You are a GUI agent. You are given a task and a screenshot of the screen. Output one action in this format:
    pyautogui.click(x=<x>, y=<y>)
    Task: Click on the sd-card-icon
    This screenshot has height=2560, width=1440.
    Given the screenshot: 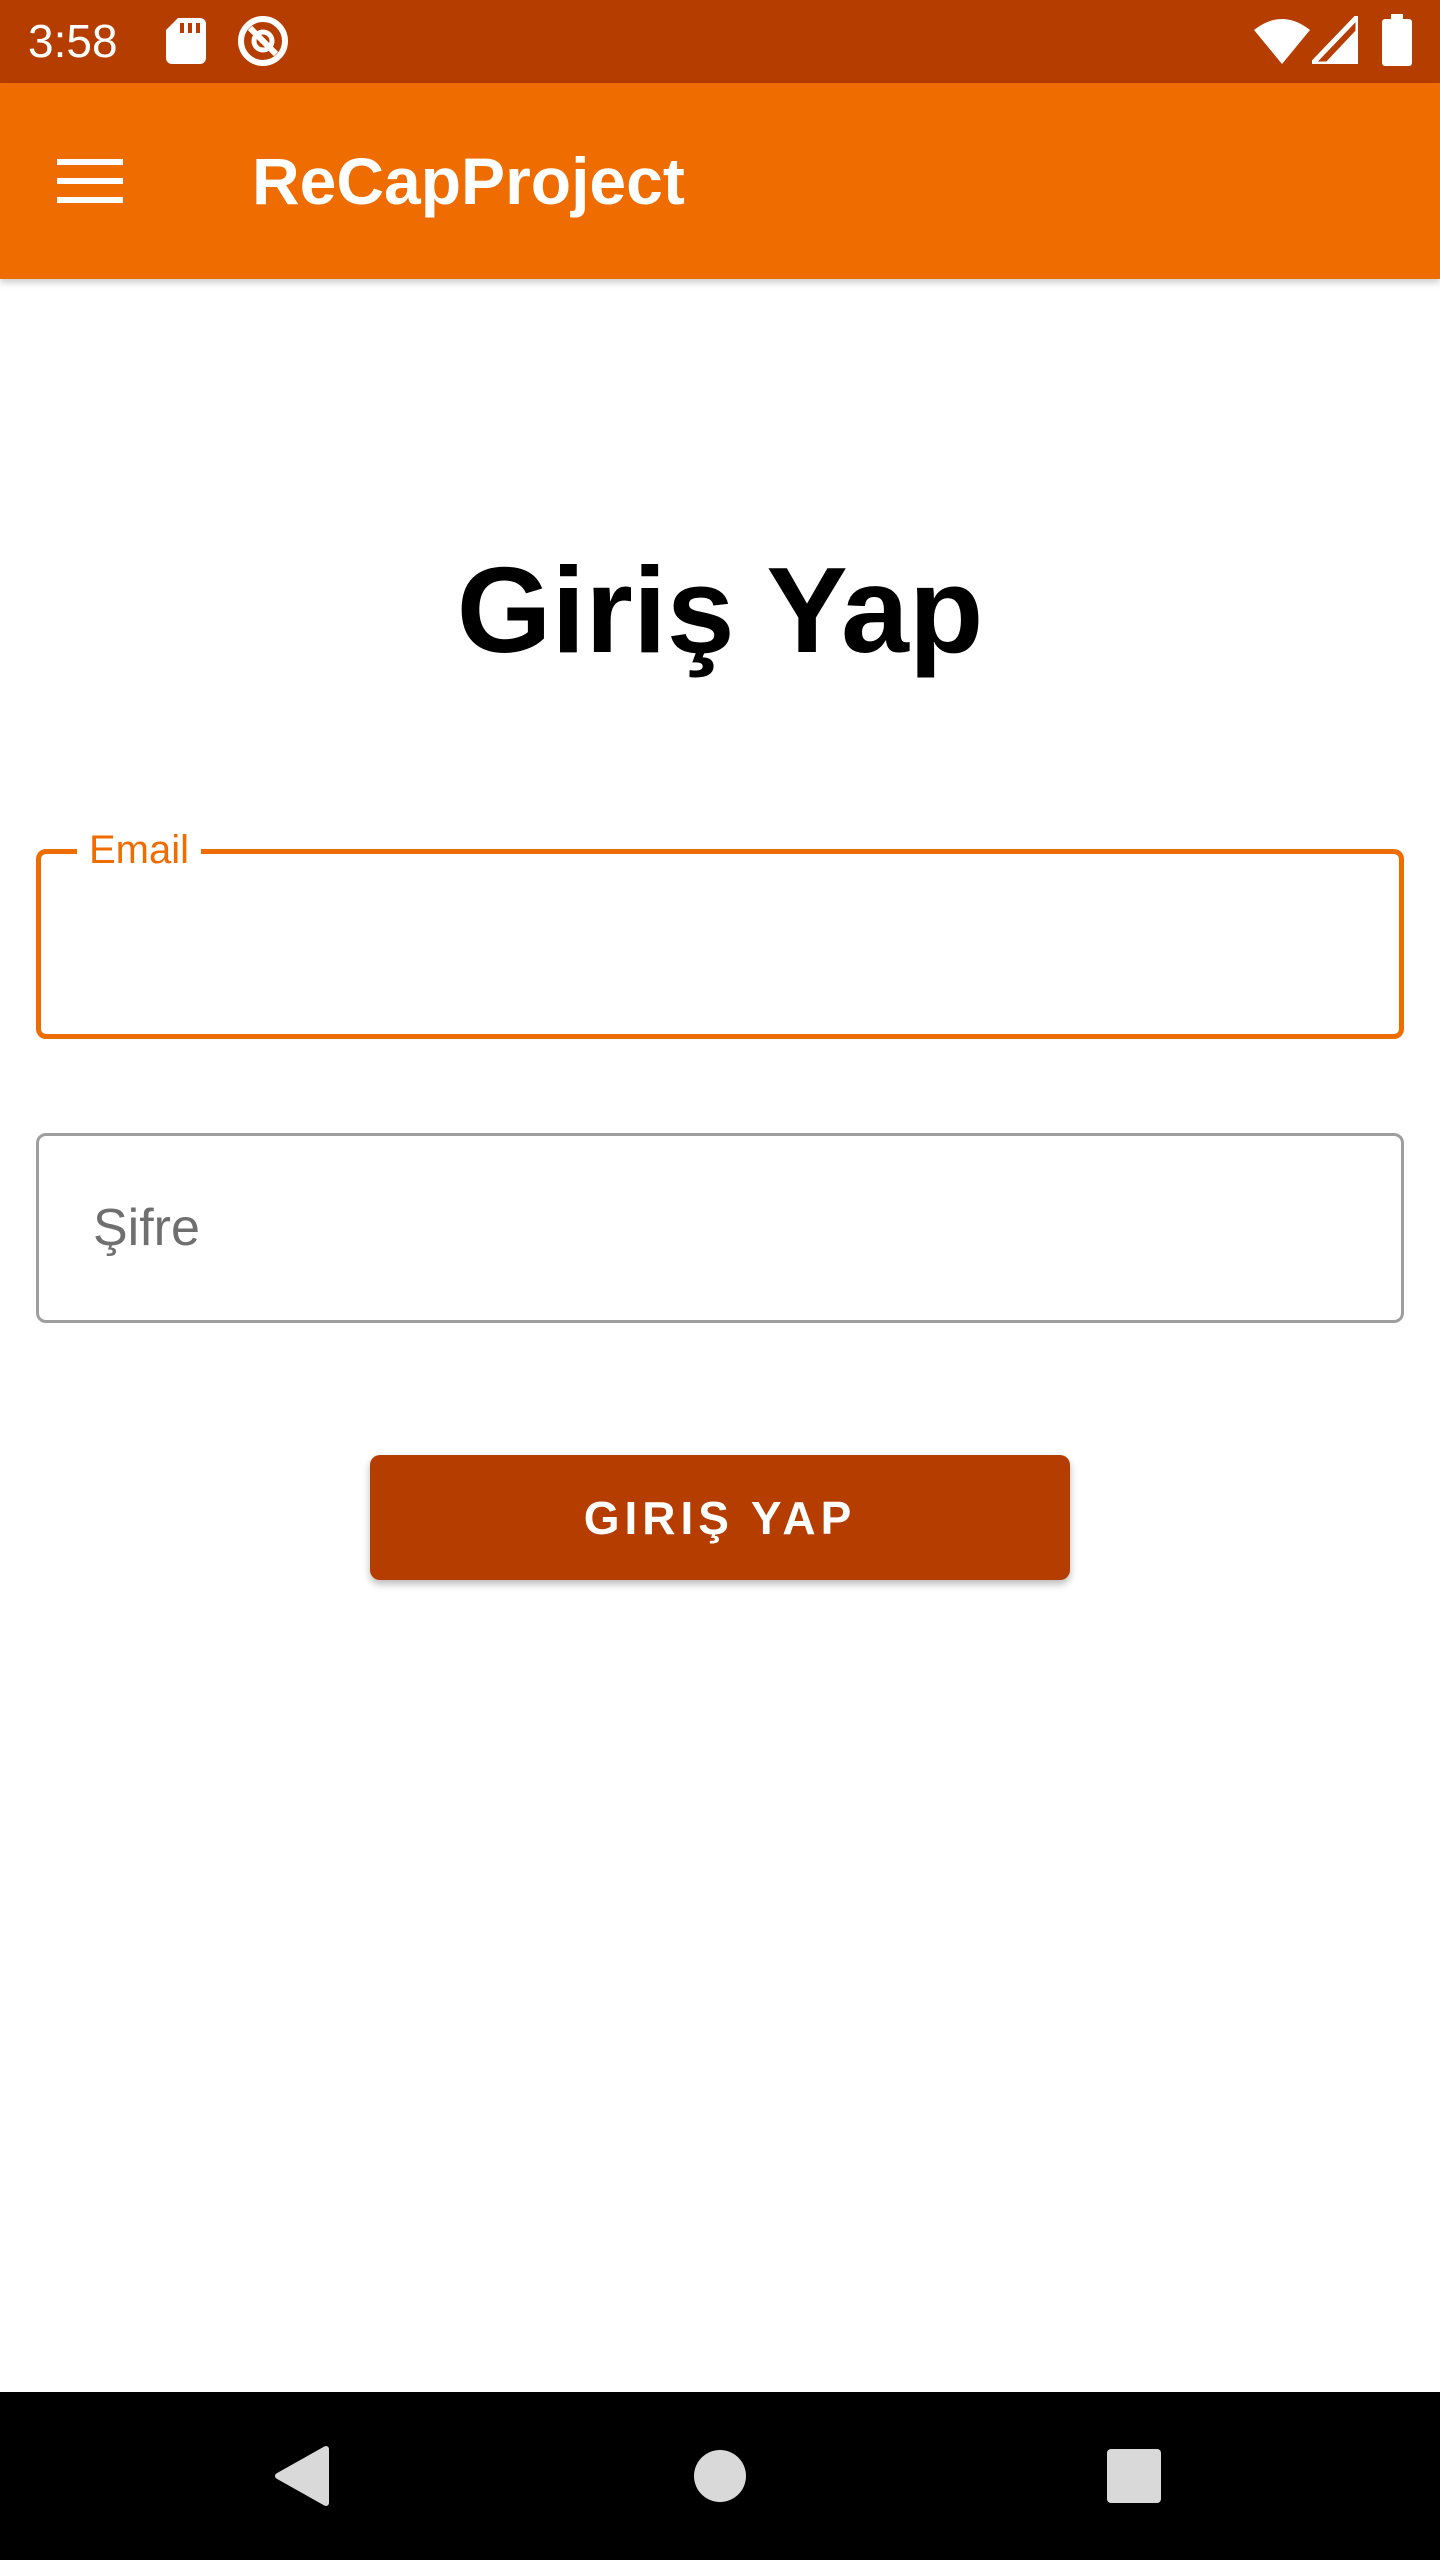 What is the action you would take?
    pyautogui.click(x=186, y=41)
    